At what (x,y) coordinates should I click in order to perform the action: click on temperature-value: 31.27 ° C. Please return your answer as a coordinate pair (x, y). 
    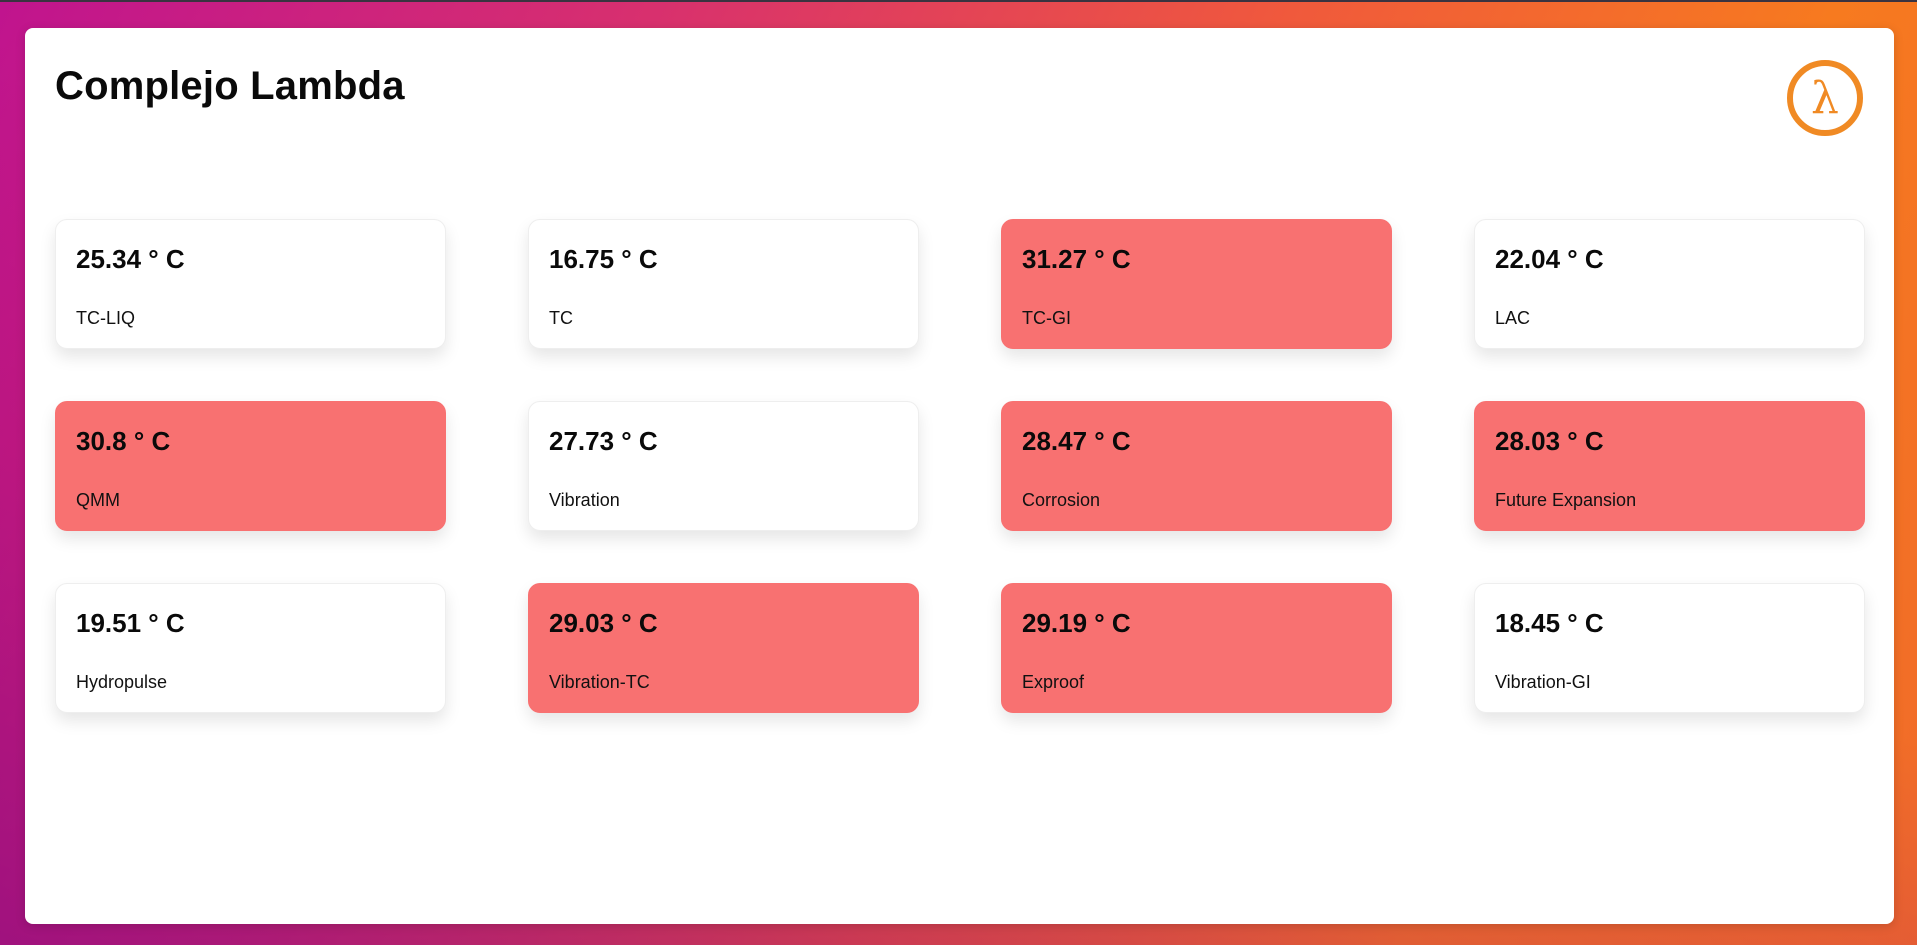
    Looking at the image, I should click on (1076, 259).